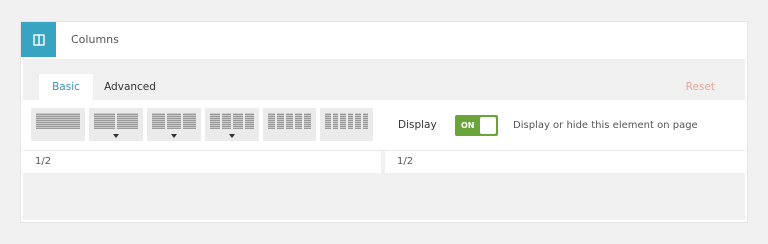 The image size is (768, 244). I want to click on reset-button: Reset, so click(700, 87).